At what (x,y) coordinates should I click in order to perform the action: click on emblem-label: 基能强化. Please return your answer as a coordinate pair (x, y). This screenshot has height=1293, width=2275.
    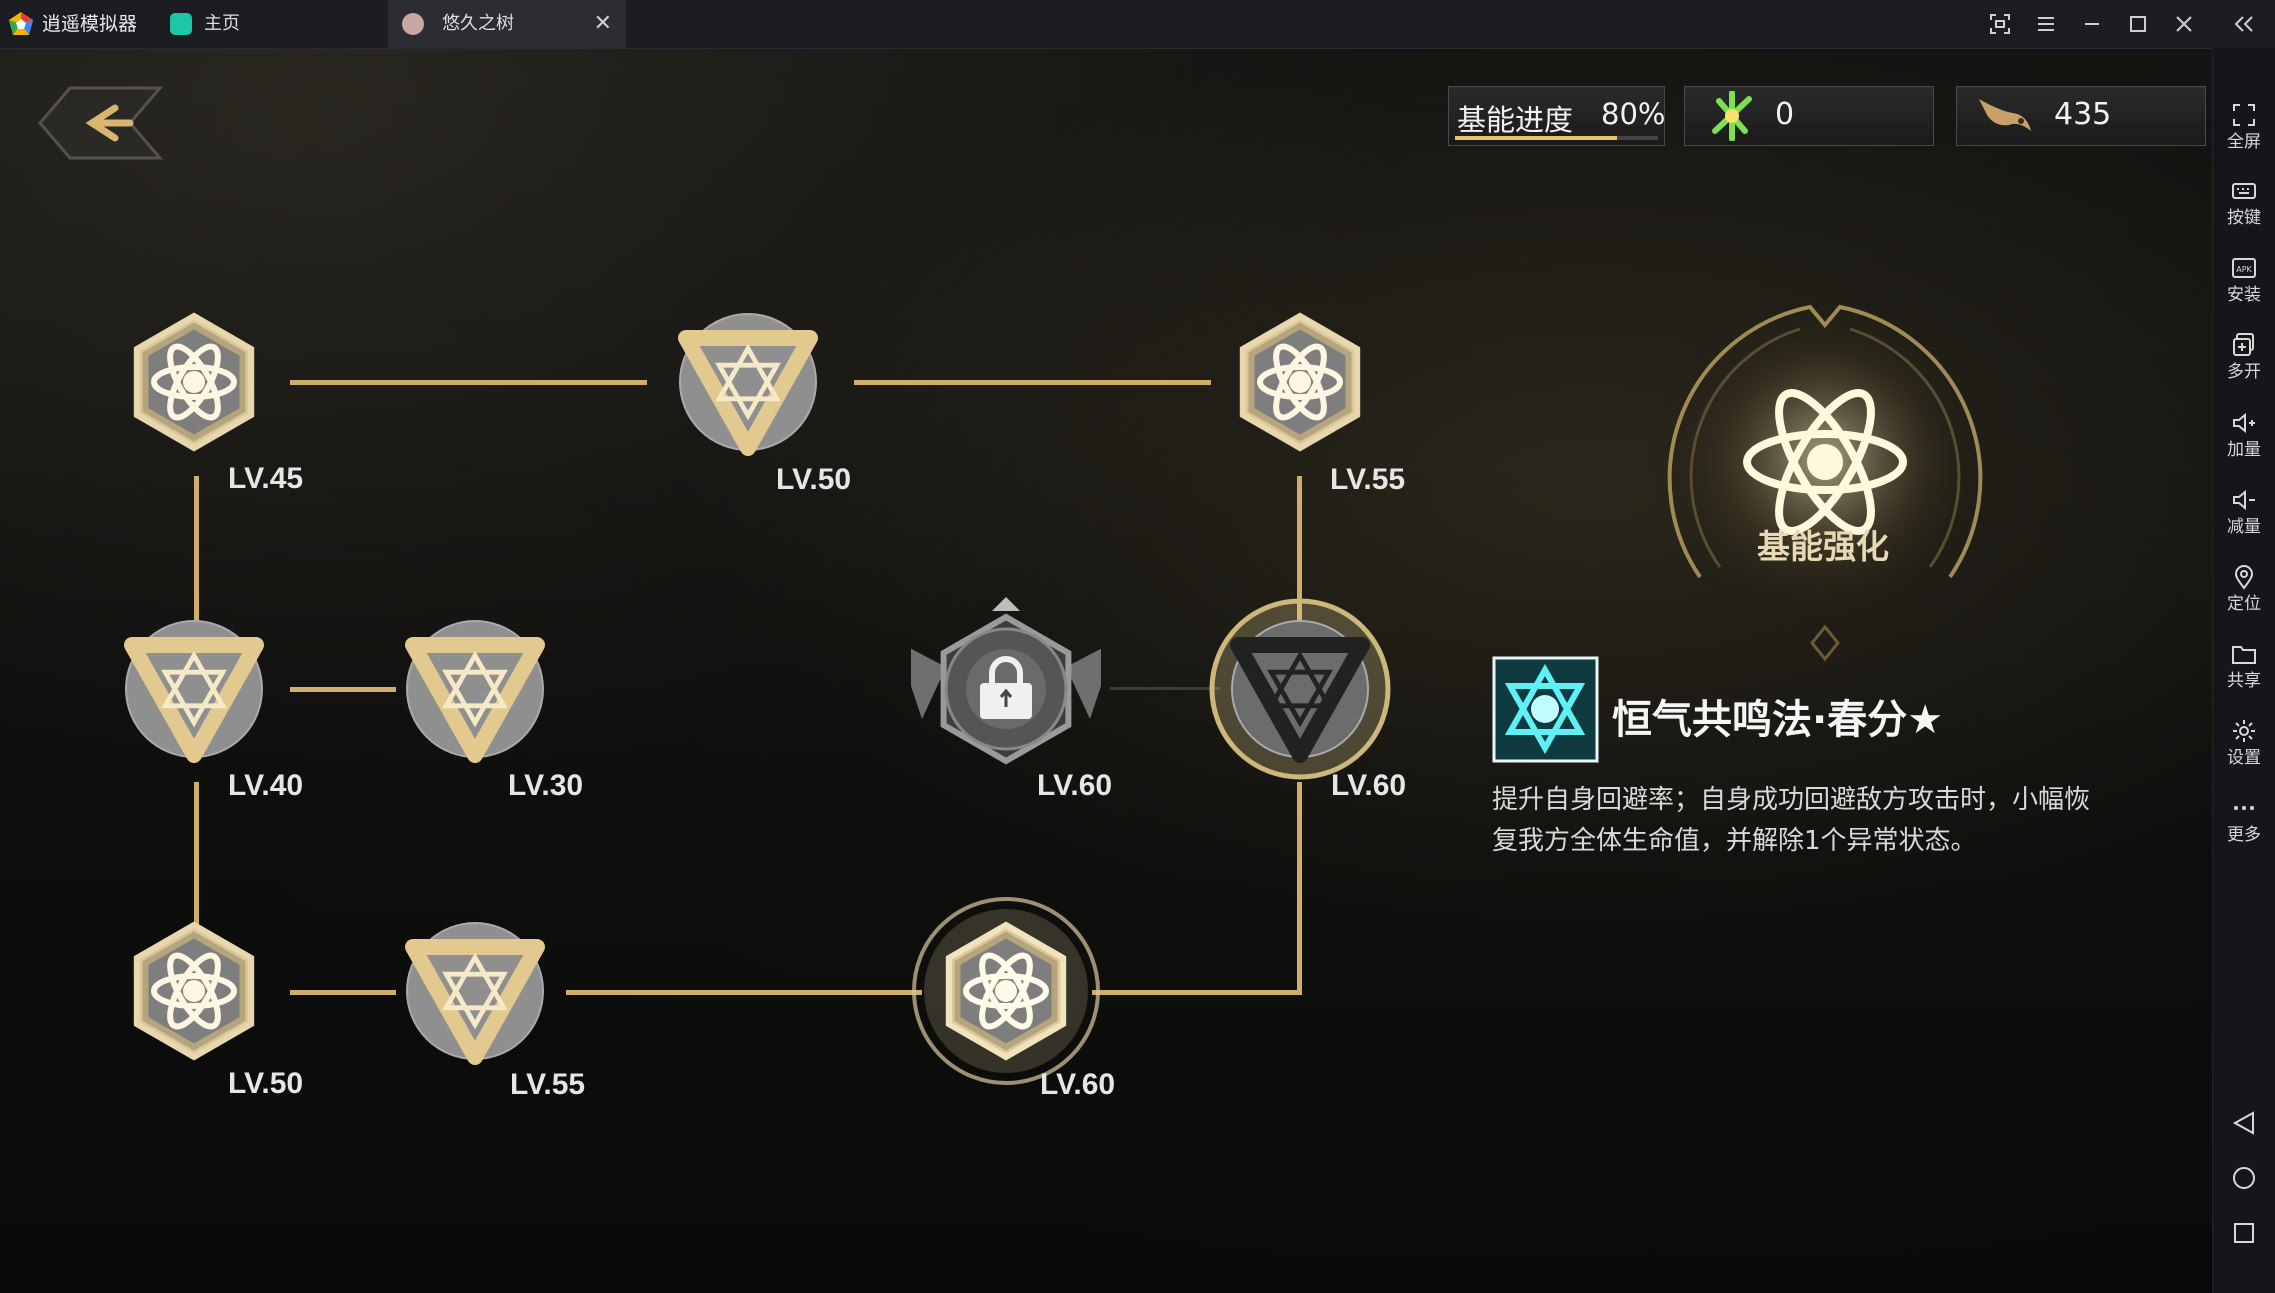
    Looking at the image, I should click on (1823, 546).